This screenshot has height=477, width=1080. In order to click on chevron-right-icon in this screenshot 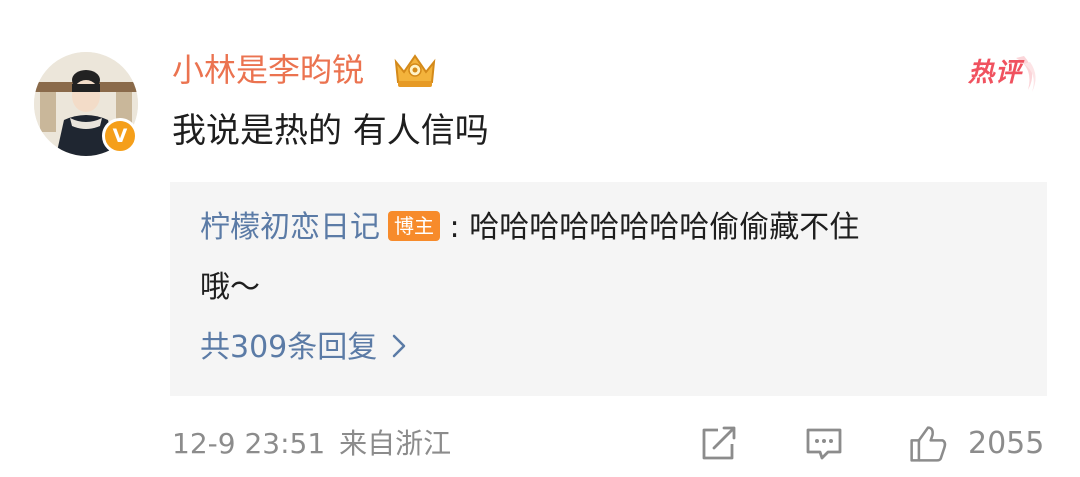, I will do `click(399, 346)`.